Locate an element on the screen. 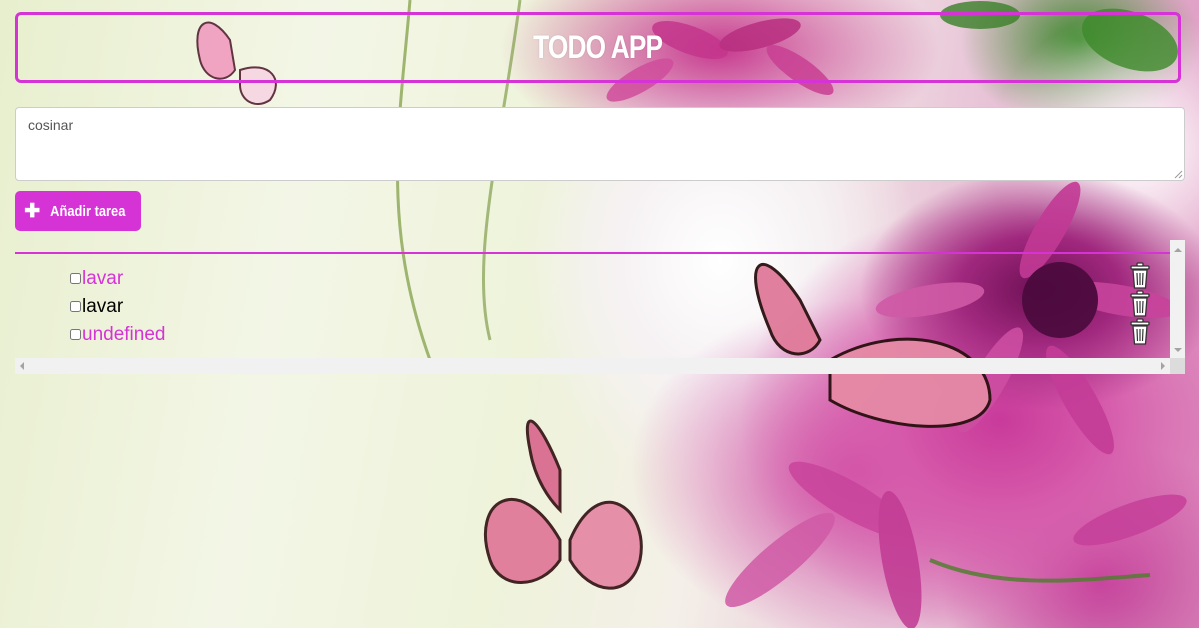  task-label: undefined is located at coordinates (124, 334).